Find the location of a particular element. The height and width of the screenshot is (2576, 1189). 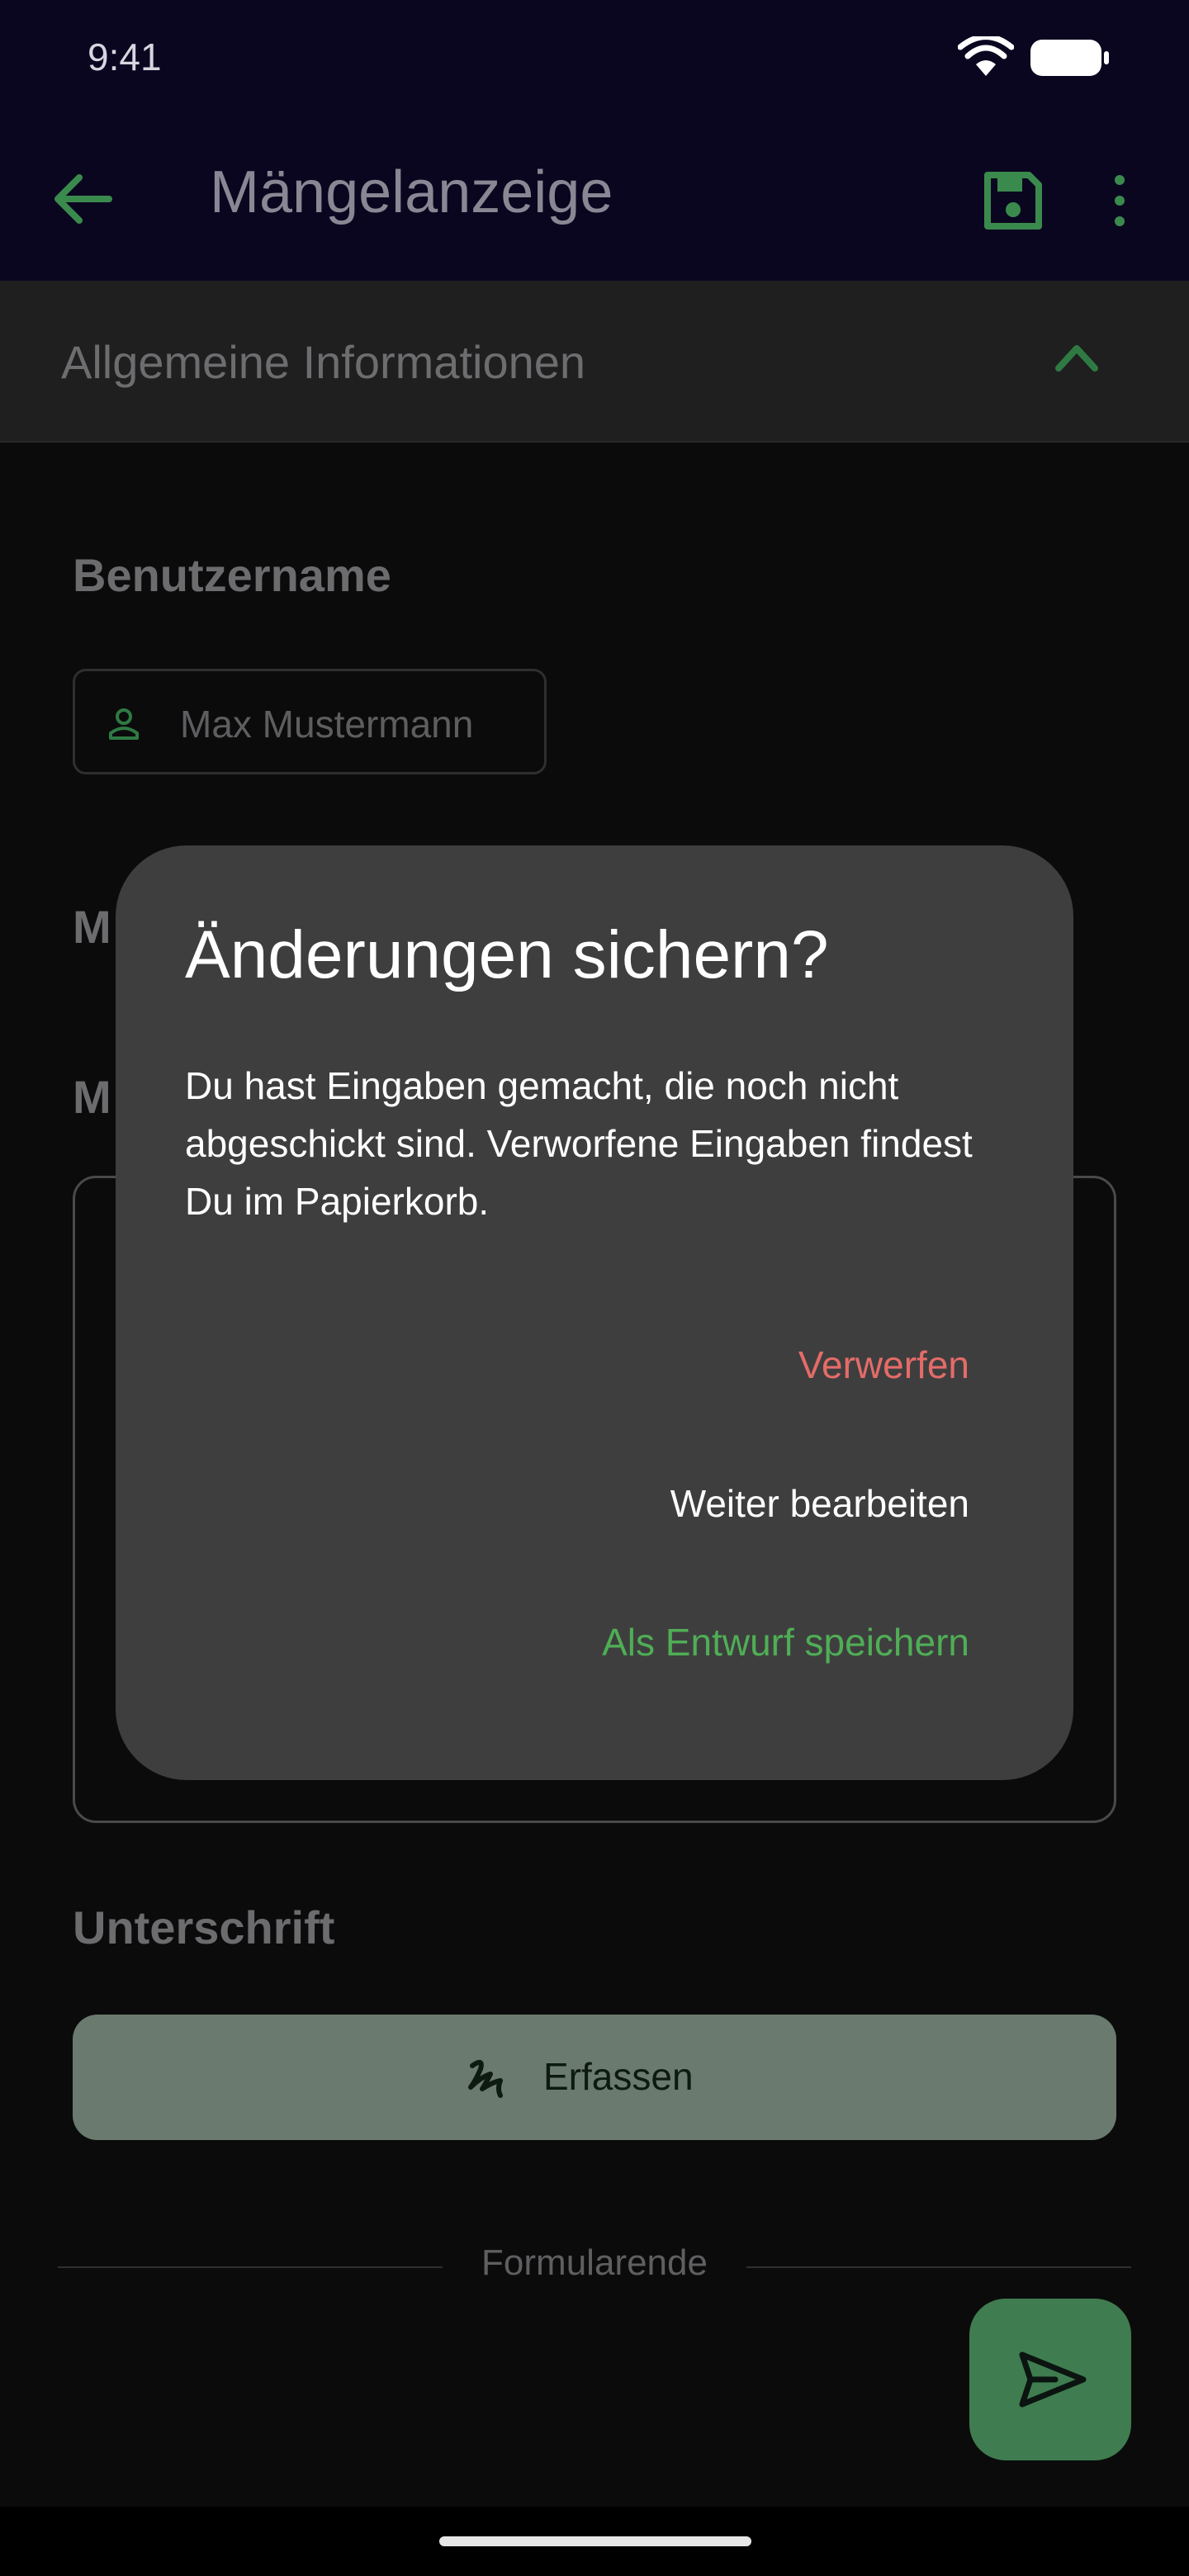

save-icon is located at coordinates (1013, 200).